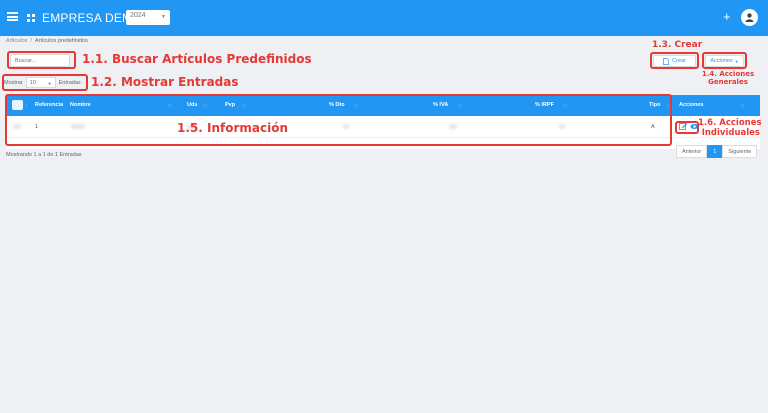  I want to click on top-bar: EMPRESA DEMO1 2024 ▼ +, so click(384, 18).